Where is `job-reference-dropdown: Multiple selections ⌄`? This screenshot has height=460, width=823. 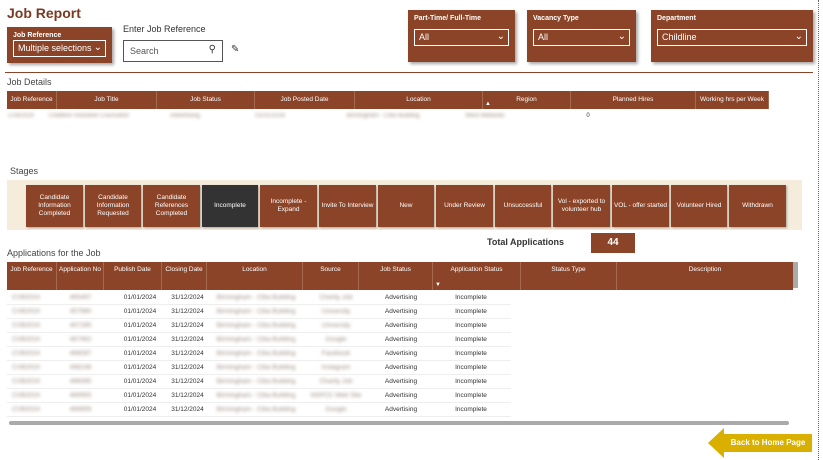
job-reference-dropdown: Multiple selections ⌄ is located at coordinates (59, 48).